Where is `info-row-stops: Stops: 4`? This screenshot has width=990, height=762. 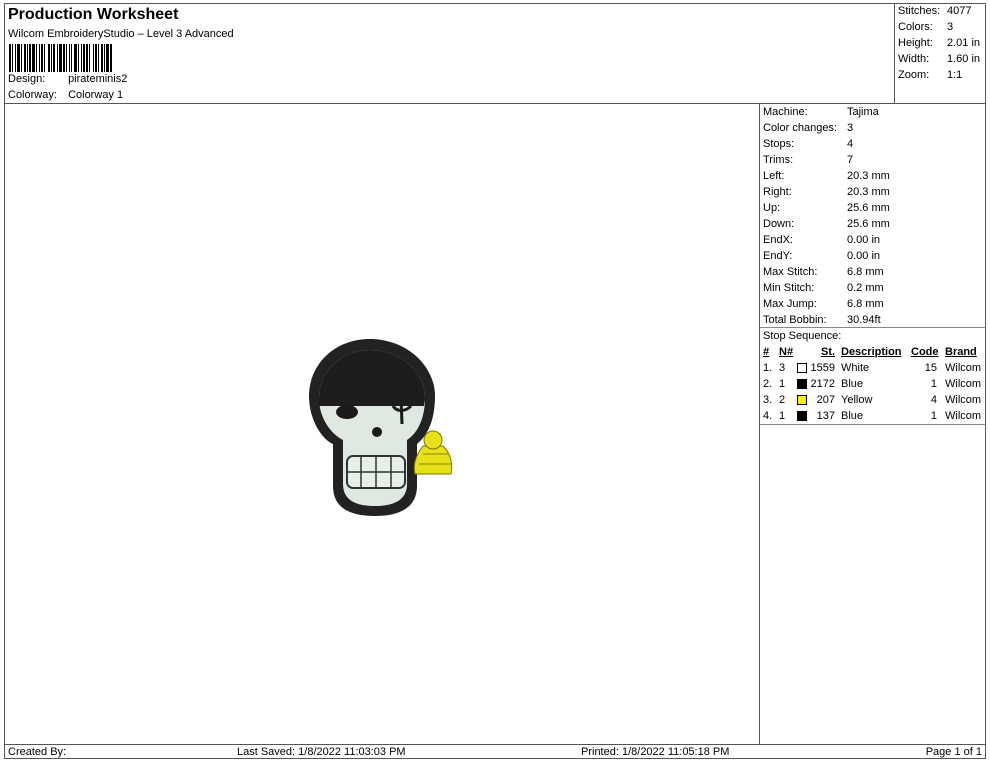 info-row-stops: Stops: 4 is located at coordinates (808, 144).